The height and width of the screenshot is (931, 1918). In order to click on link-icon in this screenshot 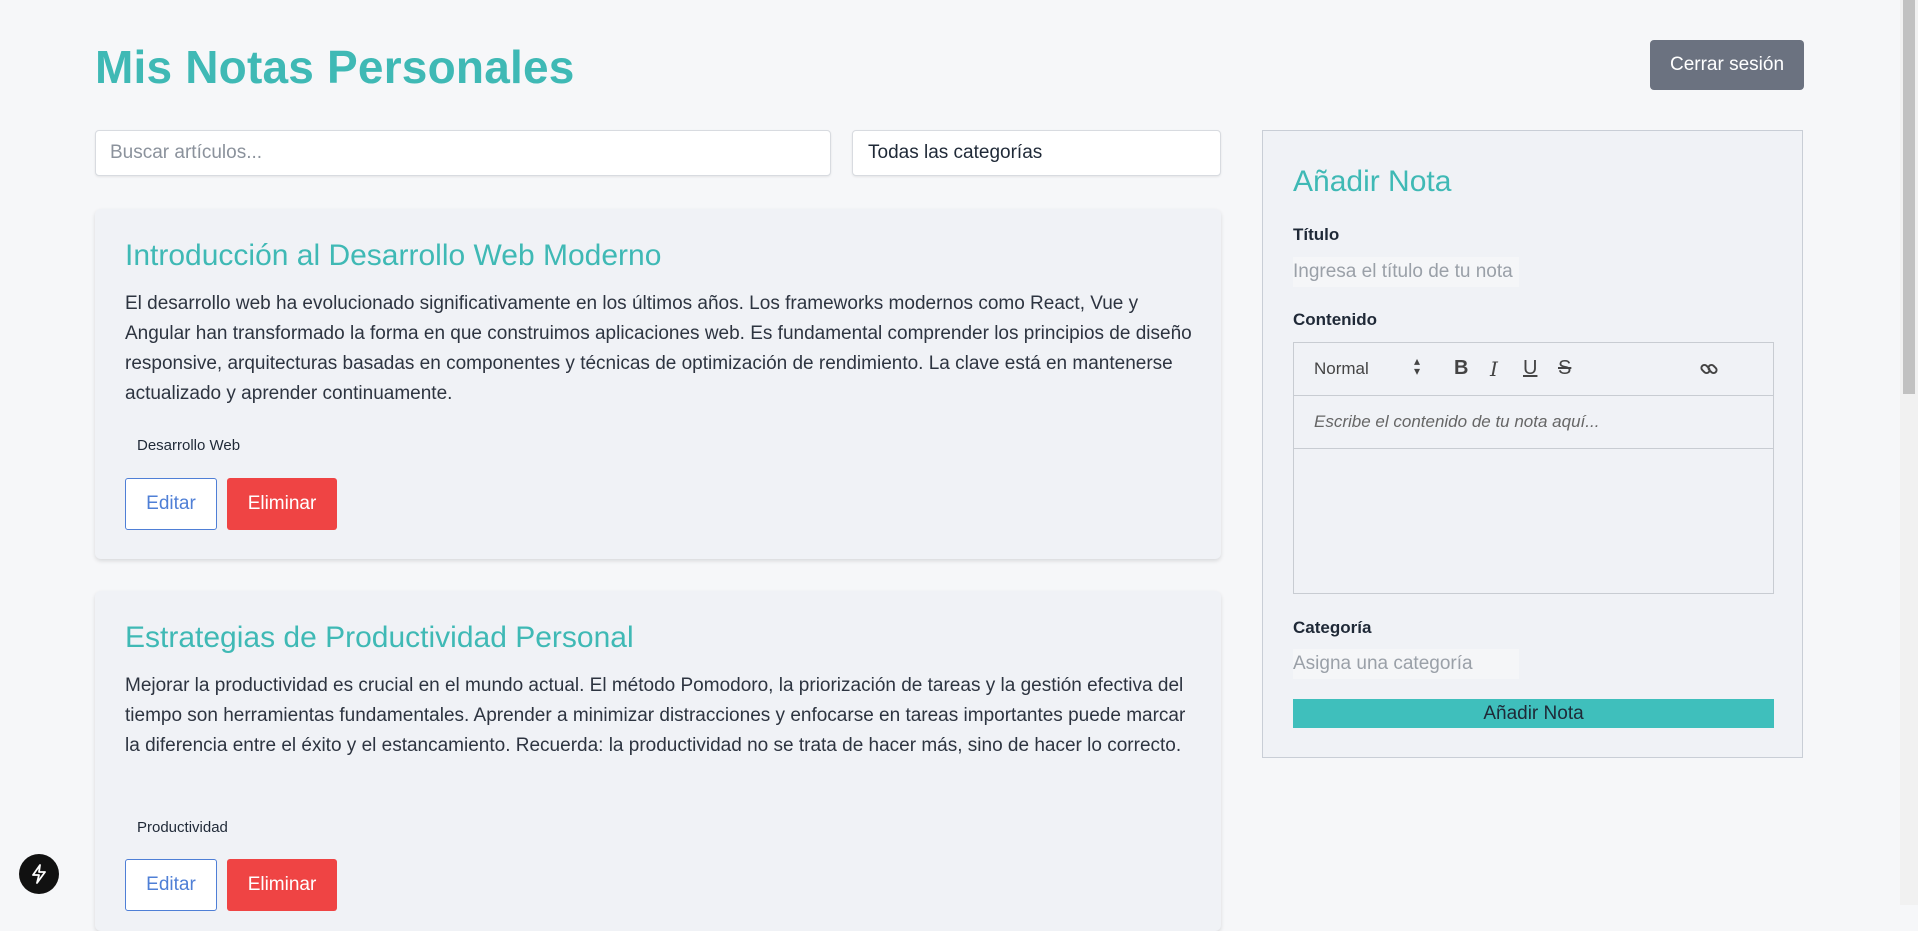, I will do `click(1709, 372)`.